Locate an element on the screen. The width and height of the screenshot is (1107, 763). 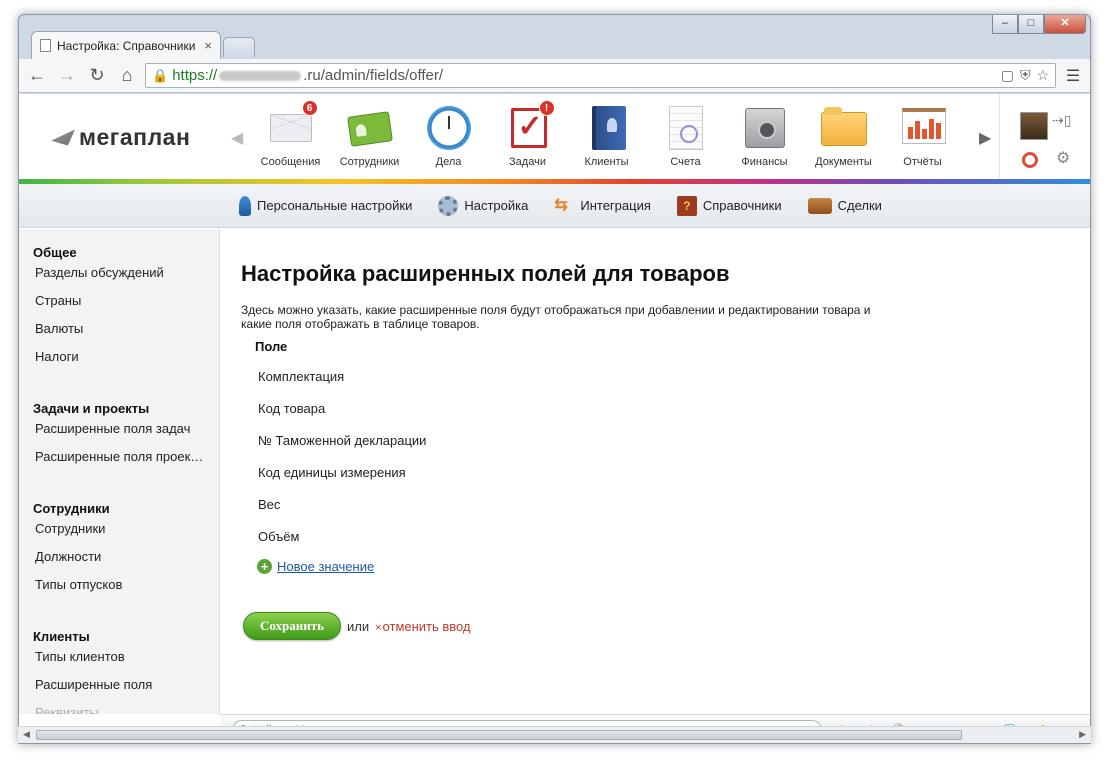
plus-icon: + is located at coordinates (264, 566).